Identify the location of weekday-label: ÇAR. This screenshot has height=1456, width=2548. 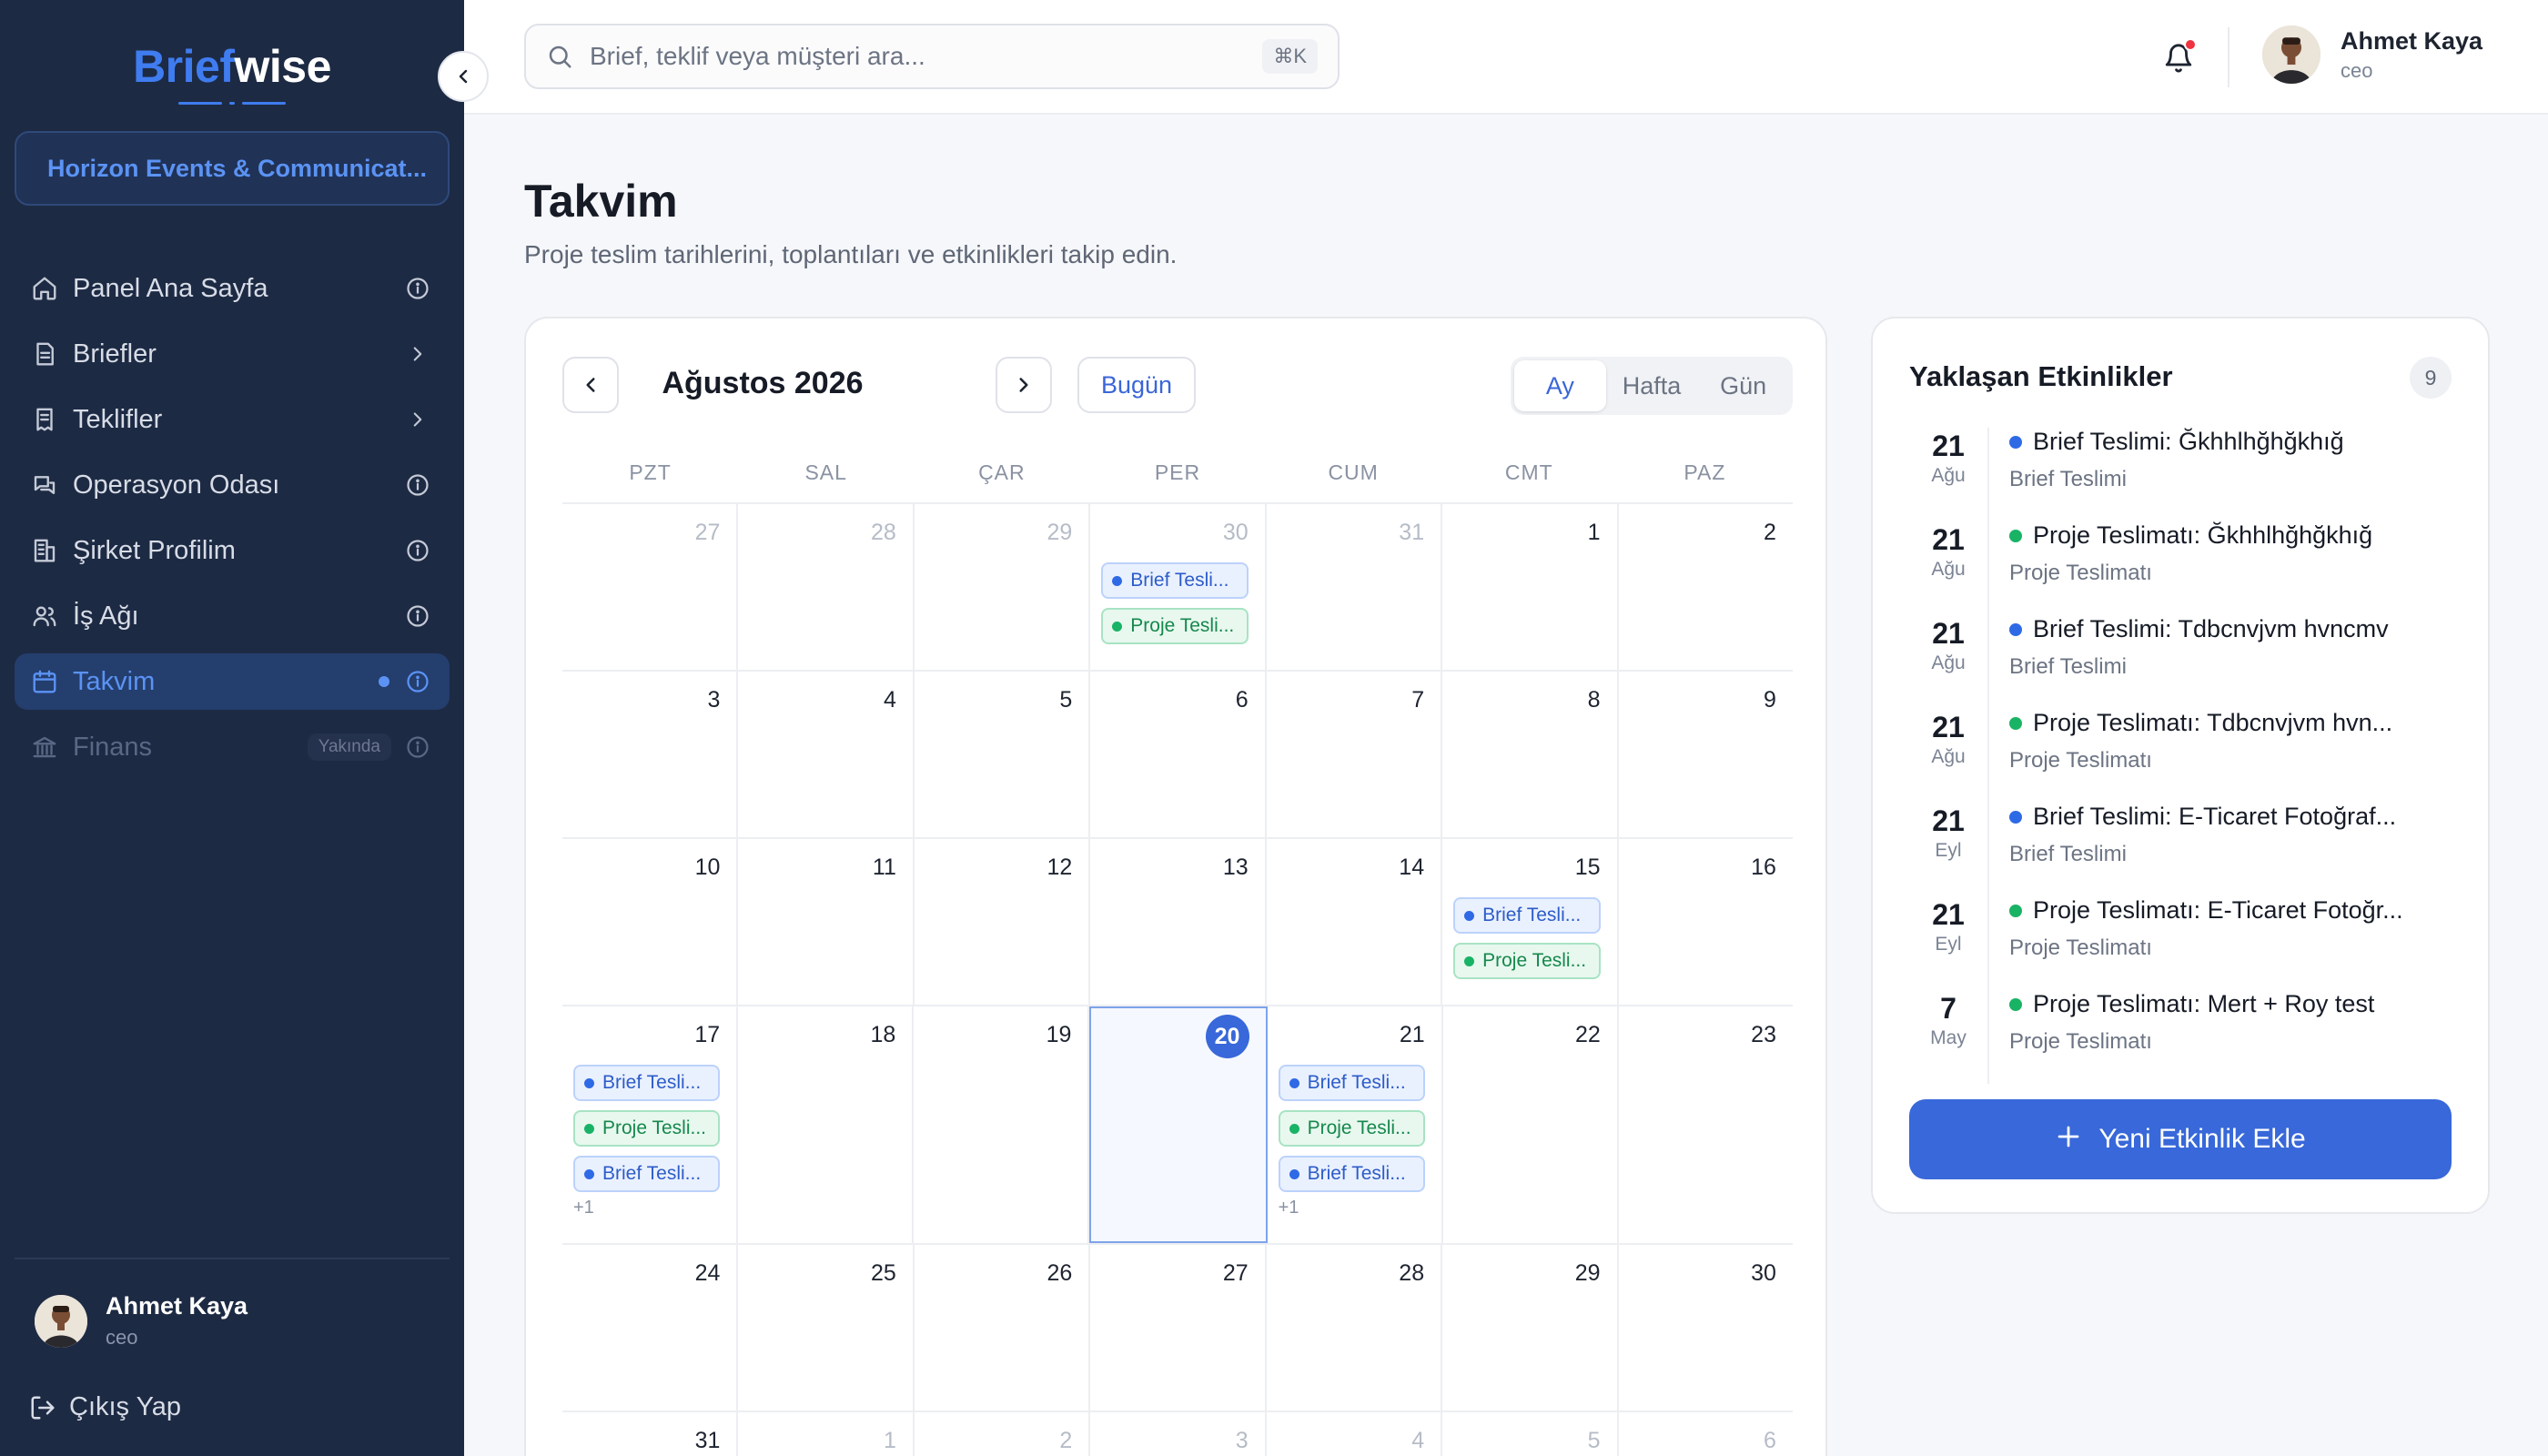
(1002, 472).